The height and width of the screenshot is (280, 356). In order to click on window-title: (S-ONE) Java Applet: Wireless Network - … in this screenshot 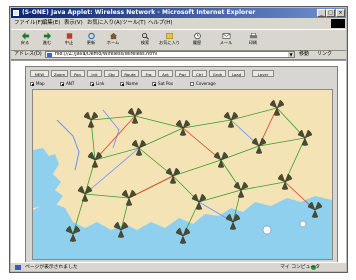, I will do `click(139, 12)`.